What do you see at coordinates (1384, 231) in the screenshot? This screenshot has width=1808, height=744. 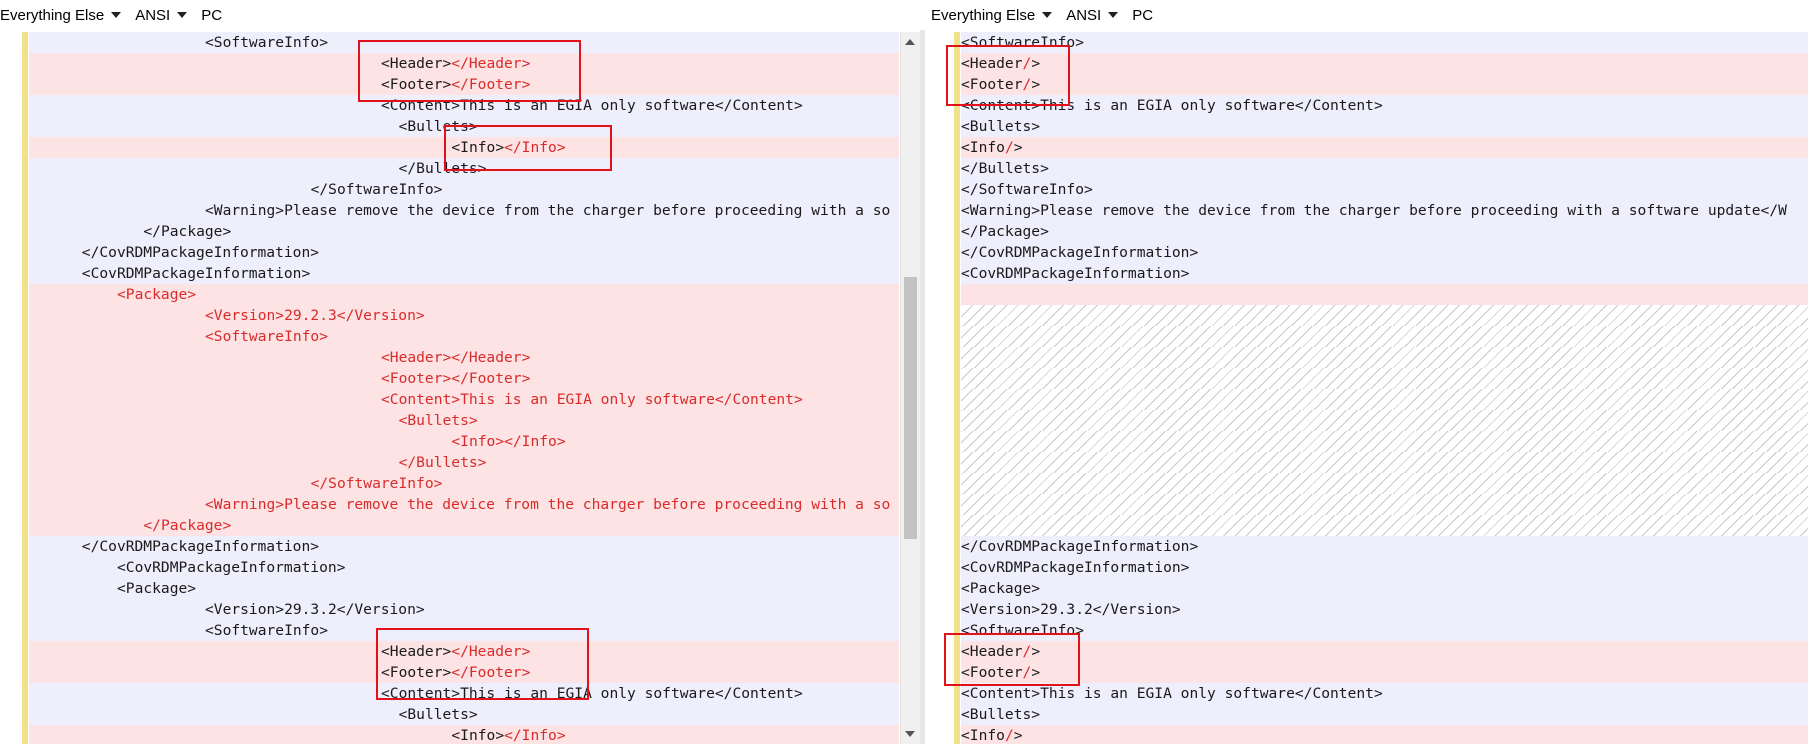 I see `right-line-10: </Package>` at bounding box center [1384, 231].